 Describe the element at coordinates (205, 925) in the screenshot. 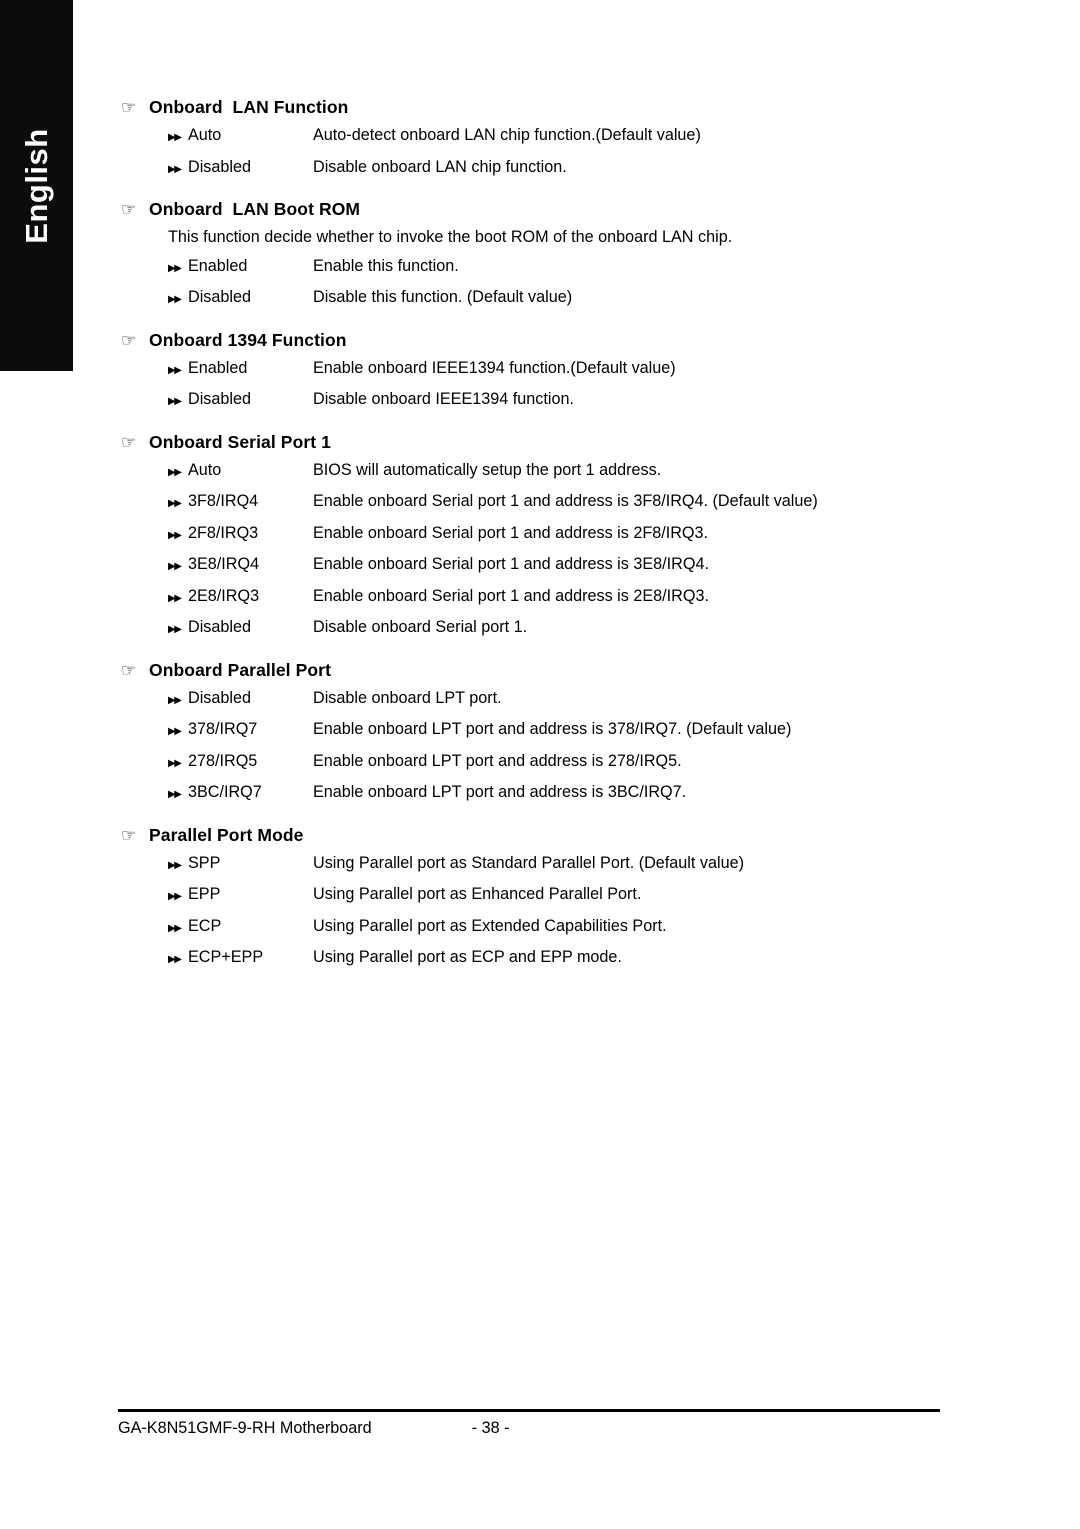

I see `option-name: ECP` at that location.